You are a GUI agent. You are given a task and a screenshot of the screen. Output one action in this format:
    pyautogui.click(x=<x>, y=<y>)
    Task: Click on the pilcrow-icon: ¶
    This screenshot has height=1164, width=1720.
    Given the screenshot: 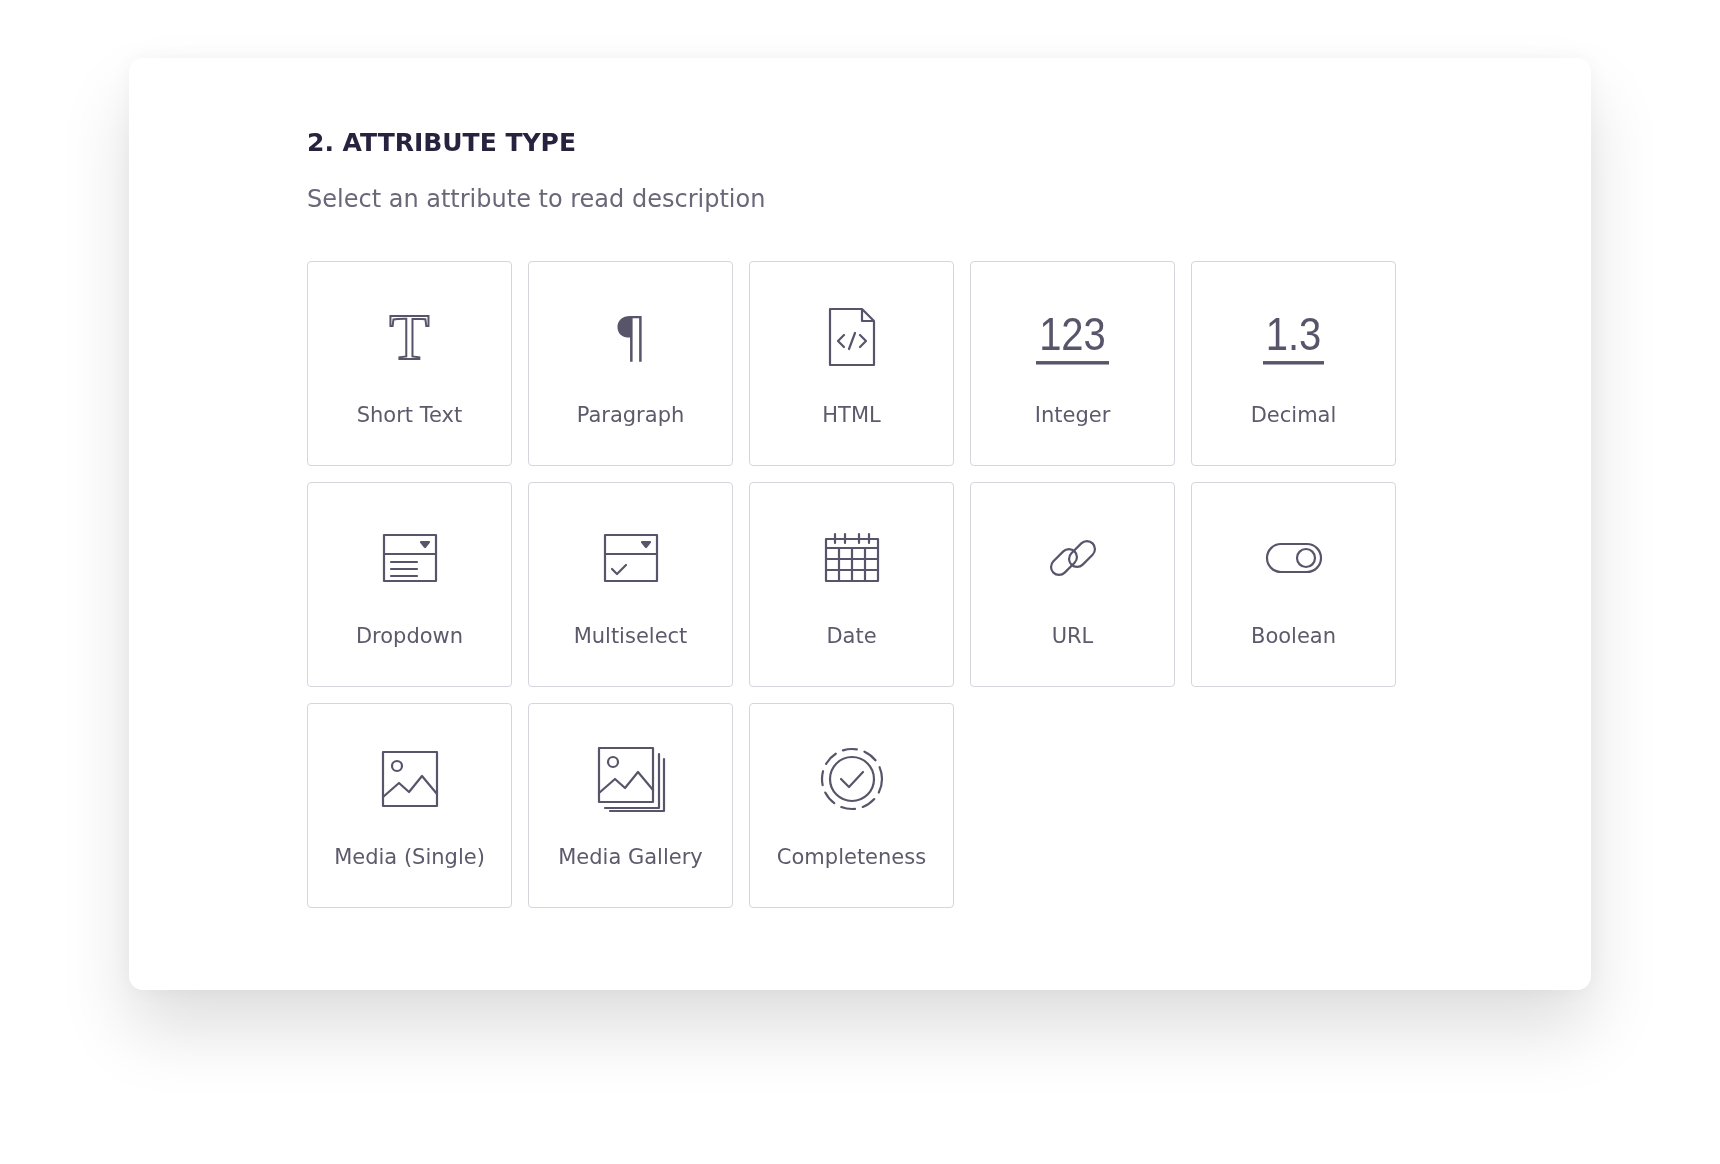 What is the action you would take?
    pyautogui.click(x=630, y=337)
    